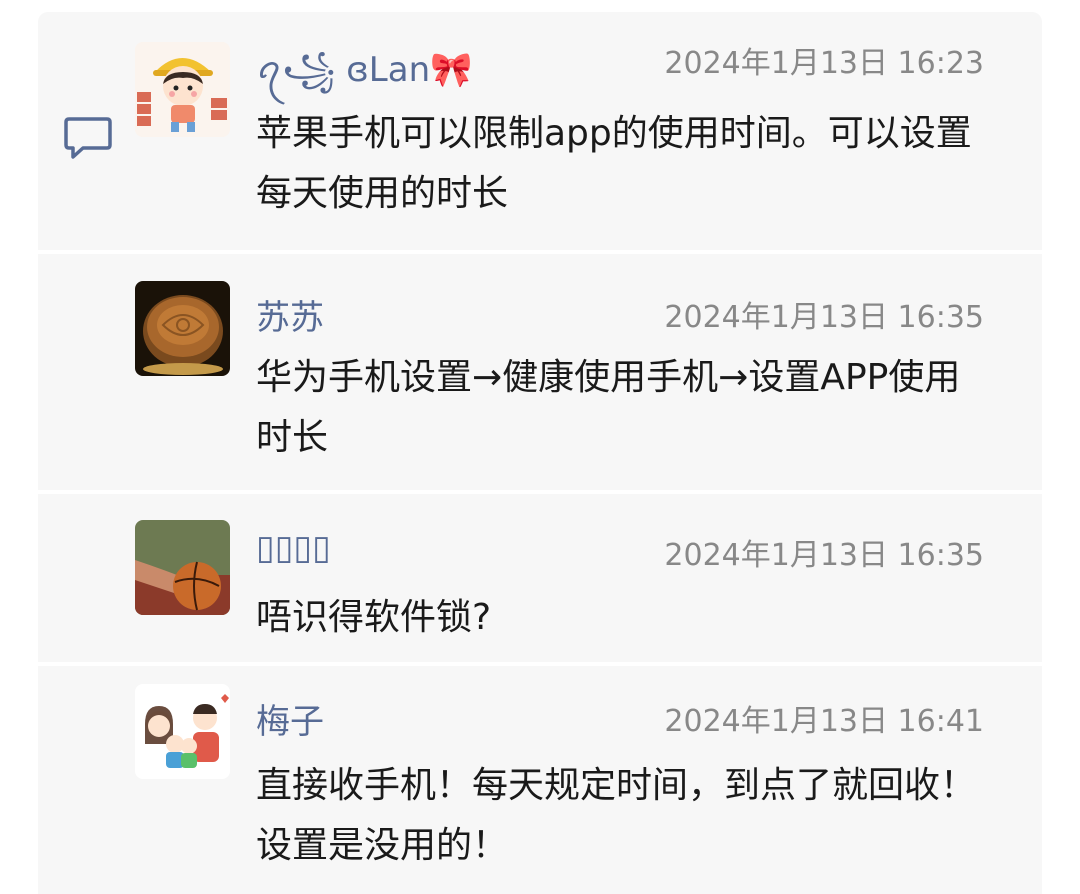  Describe the element at coordinates (608, 407) in the screenshot. I see `comment-text: 华为手机设置→健康使用手机→设置APP使用时长` at that location.